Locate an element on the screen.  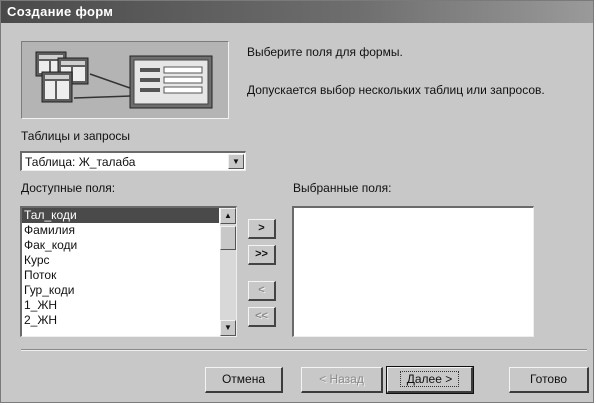
selected-fields-label: Выбранные поля: is located at coordinates (342, 188).